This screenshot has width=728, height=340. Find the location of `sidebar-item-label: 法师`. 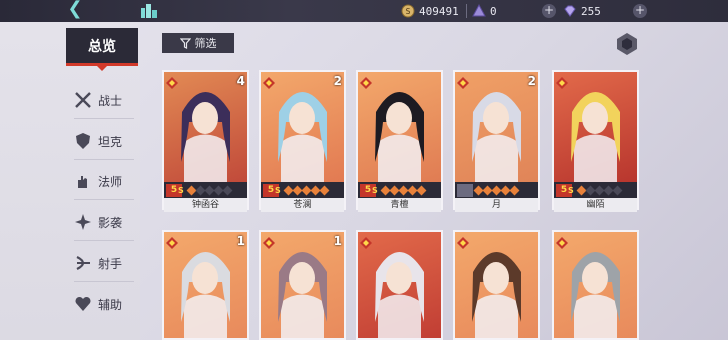

sidebar-item-label: 法师 is located at coordinates (110, 181).